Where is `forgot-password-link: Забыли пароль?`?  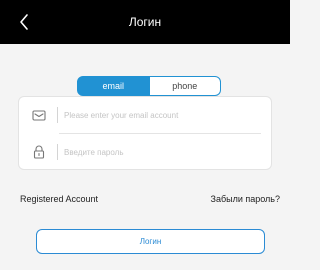 forgot-password-link: Забыли пароль? is located at coordinates (245, 199).